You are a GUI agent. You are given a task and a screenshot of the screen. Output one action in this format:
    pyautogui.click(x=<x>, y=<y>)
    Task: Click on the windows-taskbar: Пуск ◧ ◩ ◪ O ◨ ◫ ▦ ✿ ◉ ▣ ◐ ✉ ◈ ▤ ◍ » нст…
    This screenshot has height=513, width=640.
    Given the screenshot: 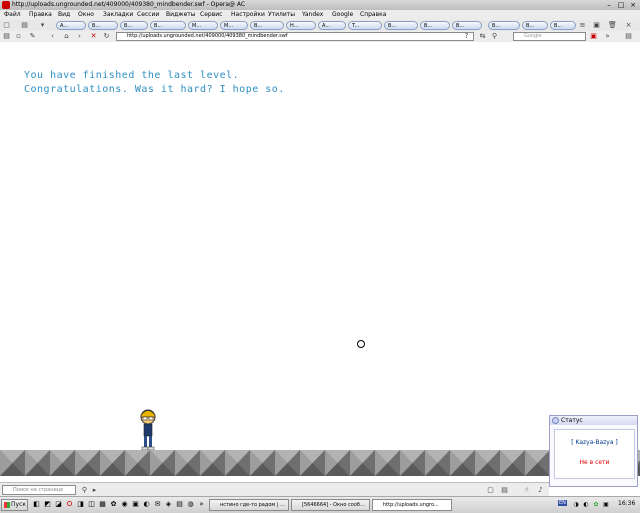 What is the action you would take?
    pyautogui.click(x=320, y=504)
    